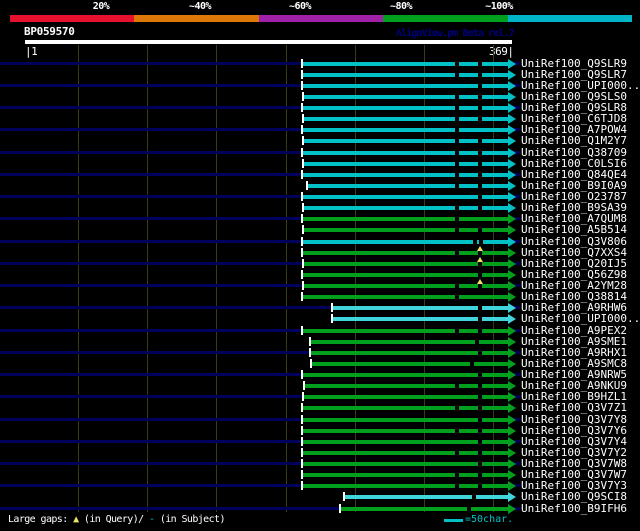 The image size is (640, 531). Describe the element at coordinates (489, 519) in the screenshot. I see `scale-legend-label: =50char.` at that location.